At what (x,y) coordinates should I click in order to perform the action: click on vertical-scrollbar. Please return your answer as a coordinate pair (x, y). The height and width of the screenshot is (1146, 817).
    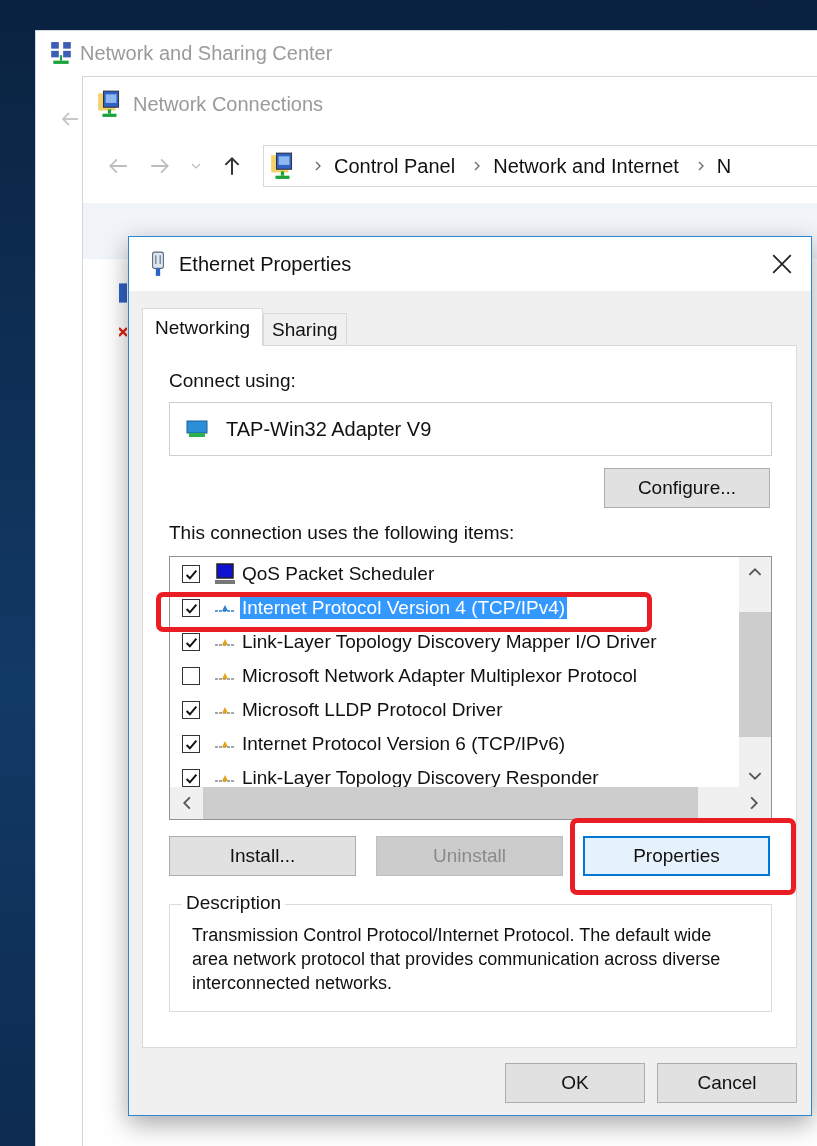
    Looking at the image, I should click on (755, 672).